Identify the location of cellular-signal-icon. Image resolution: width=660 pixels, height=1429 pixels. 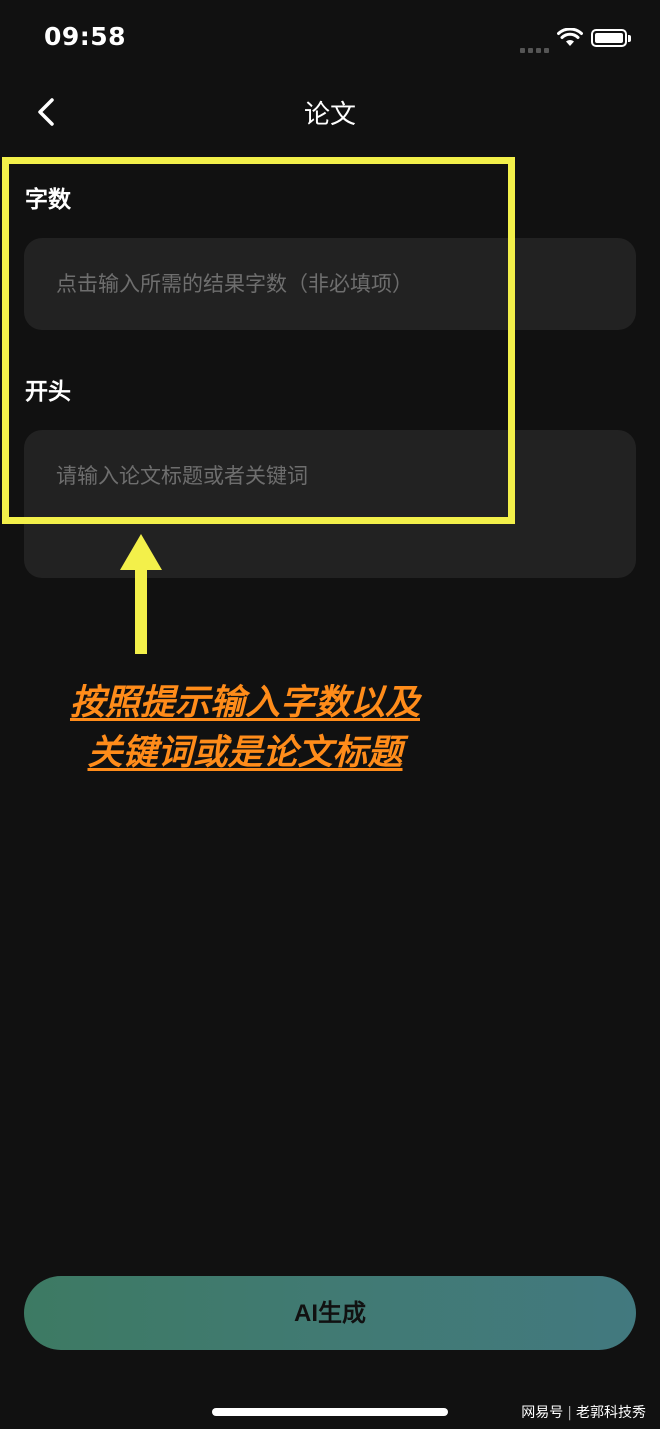
(536, 47).